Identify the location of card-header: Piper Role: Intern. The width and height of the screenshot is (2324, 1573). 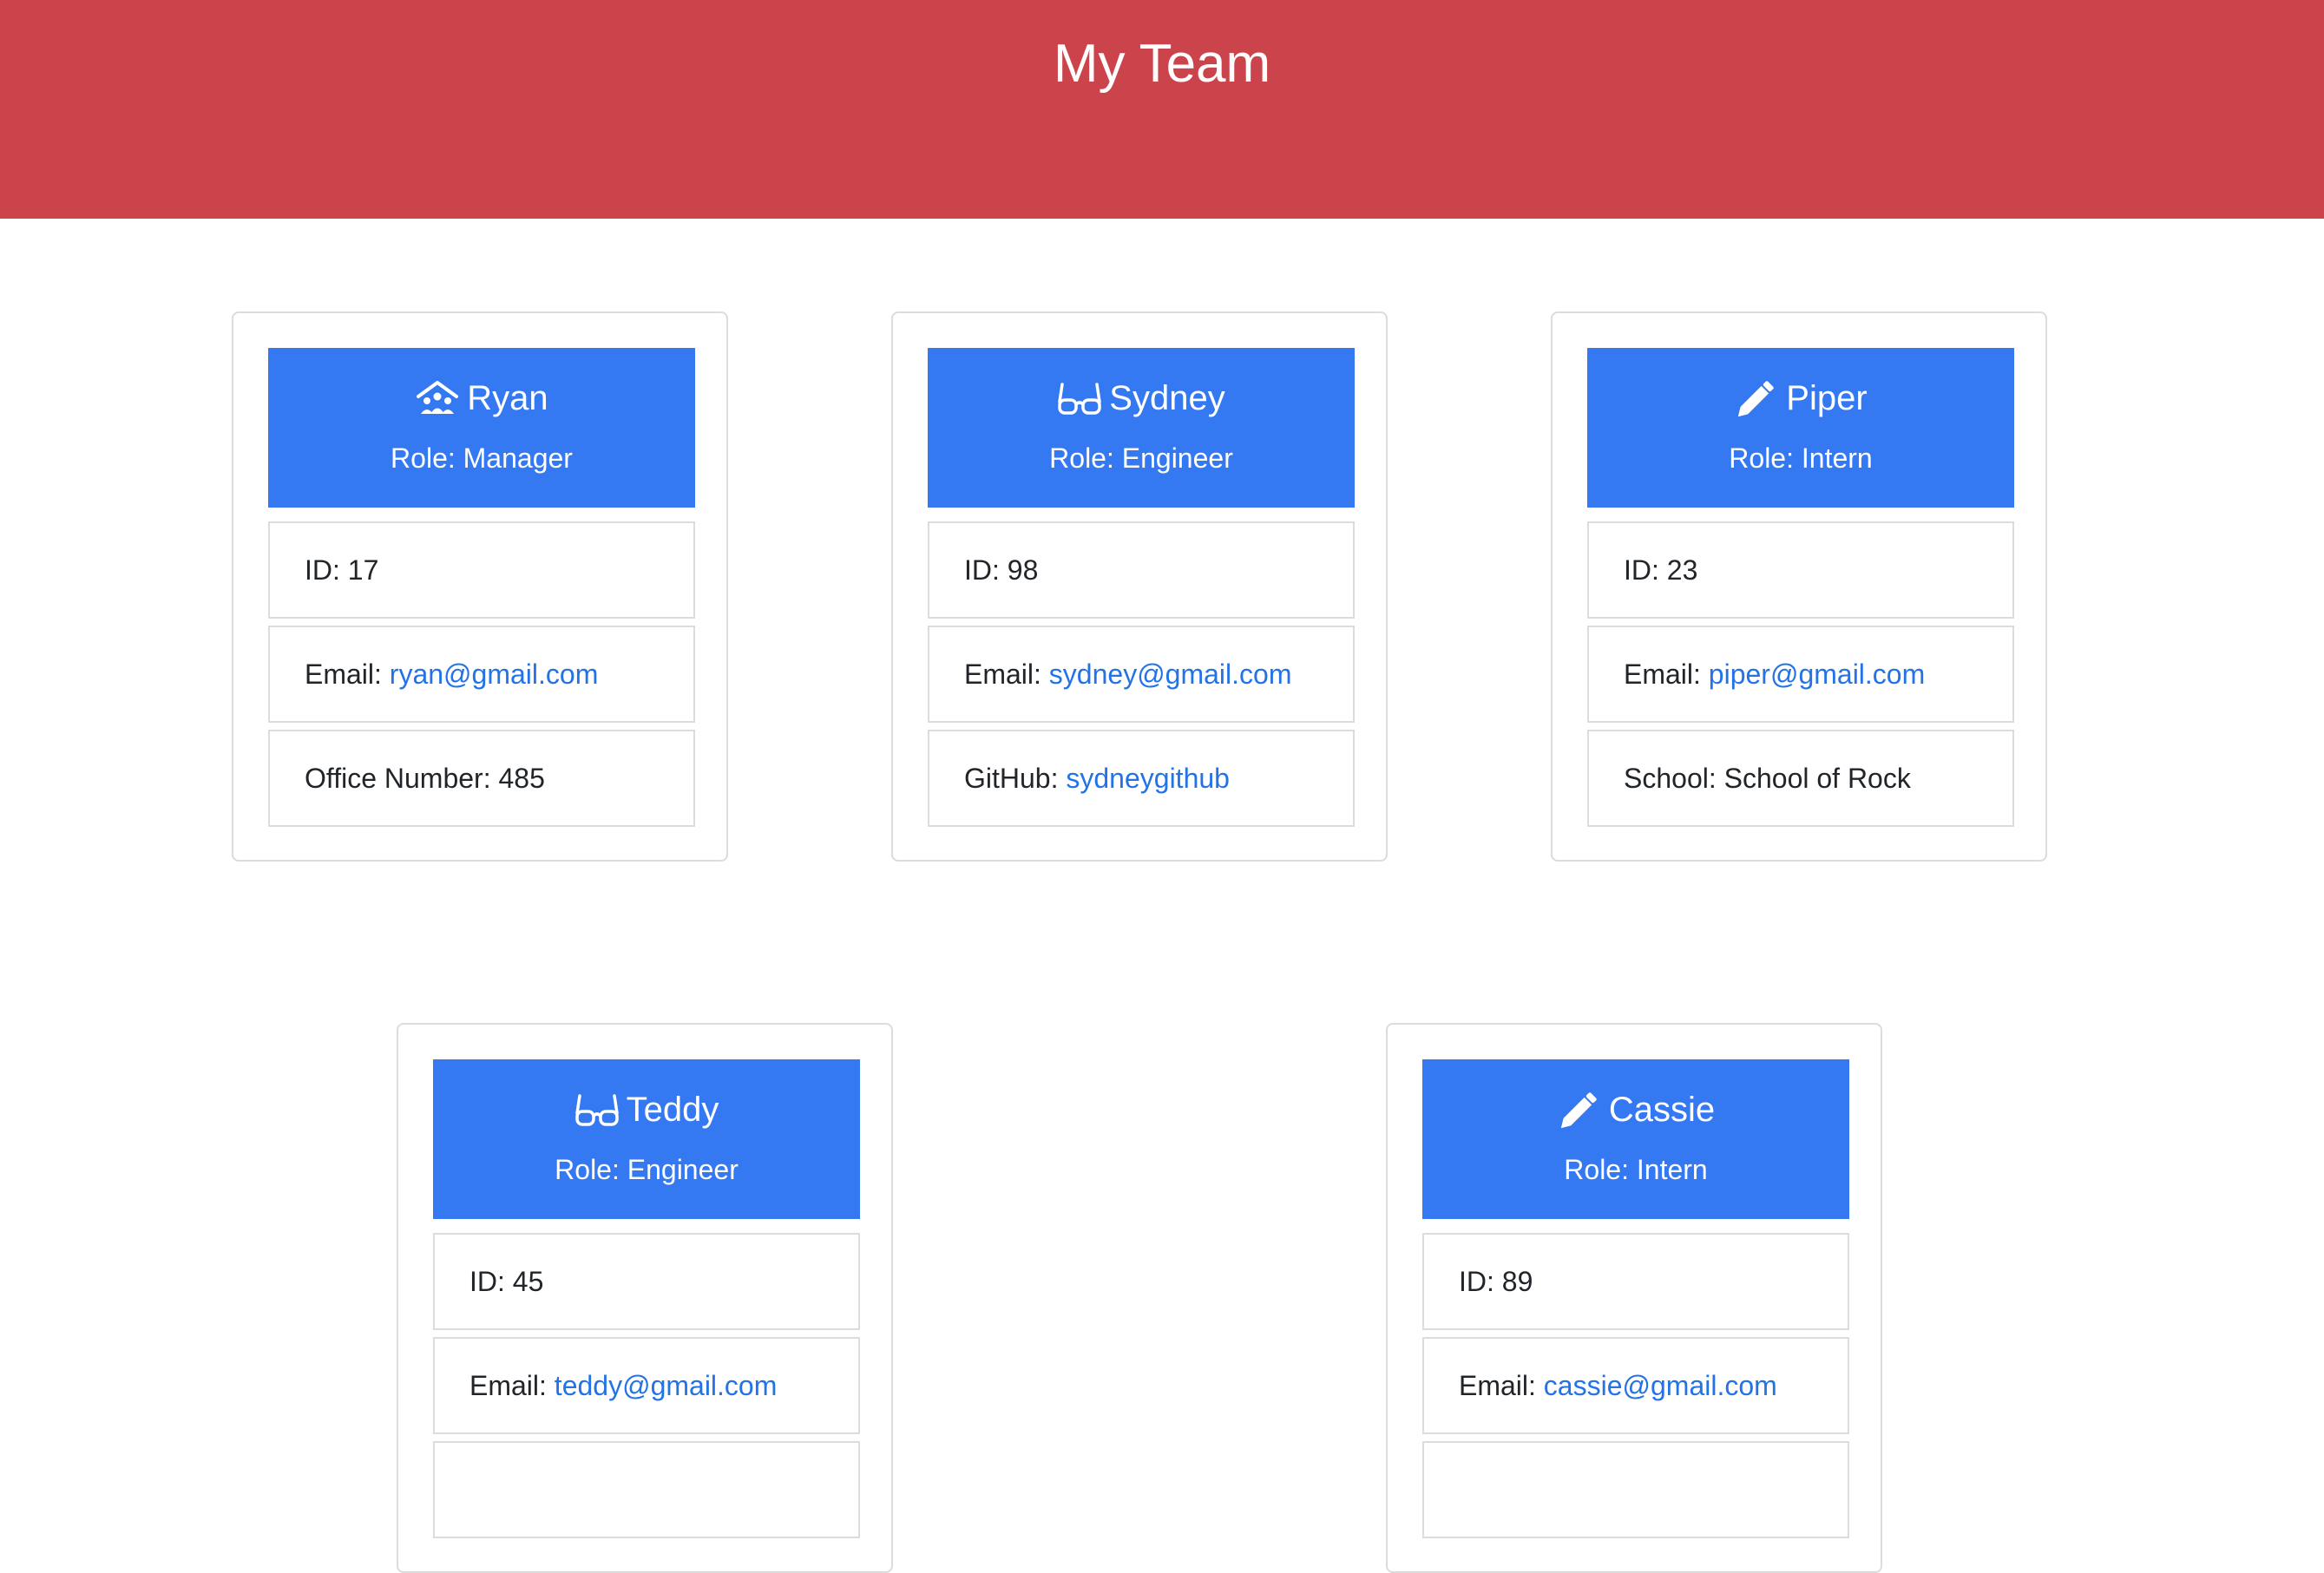
(1800, 428).